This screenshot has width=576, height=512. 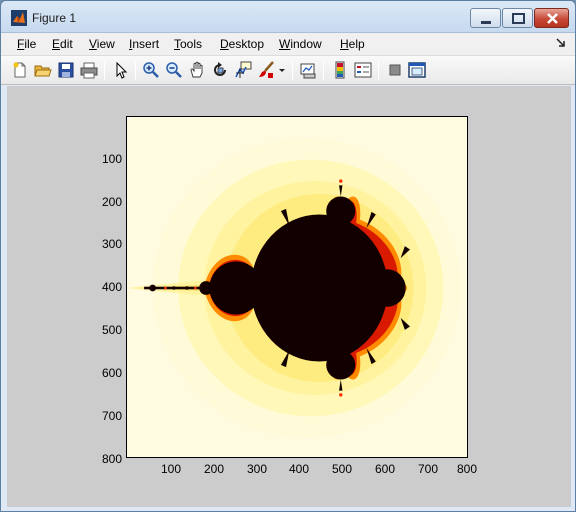 I want to click on close-icon, so click(x=552, y=18).